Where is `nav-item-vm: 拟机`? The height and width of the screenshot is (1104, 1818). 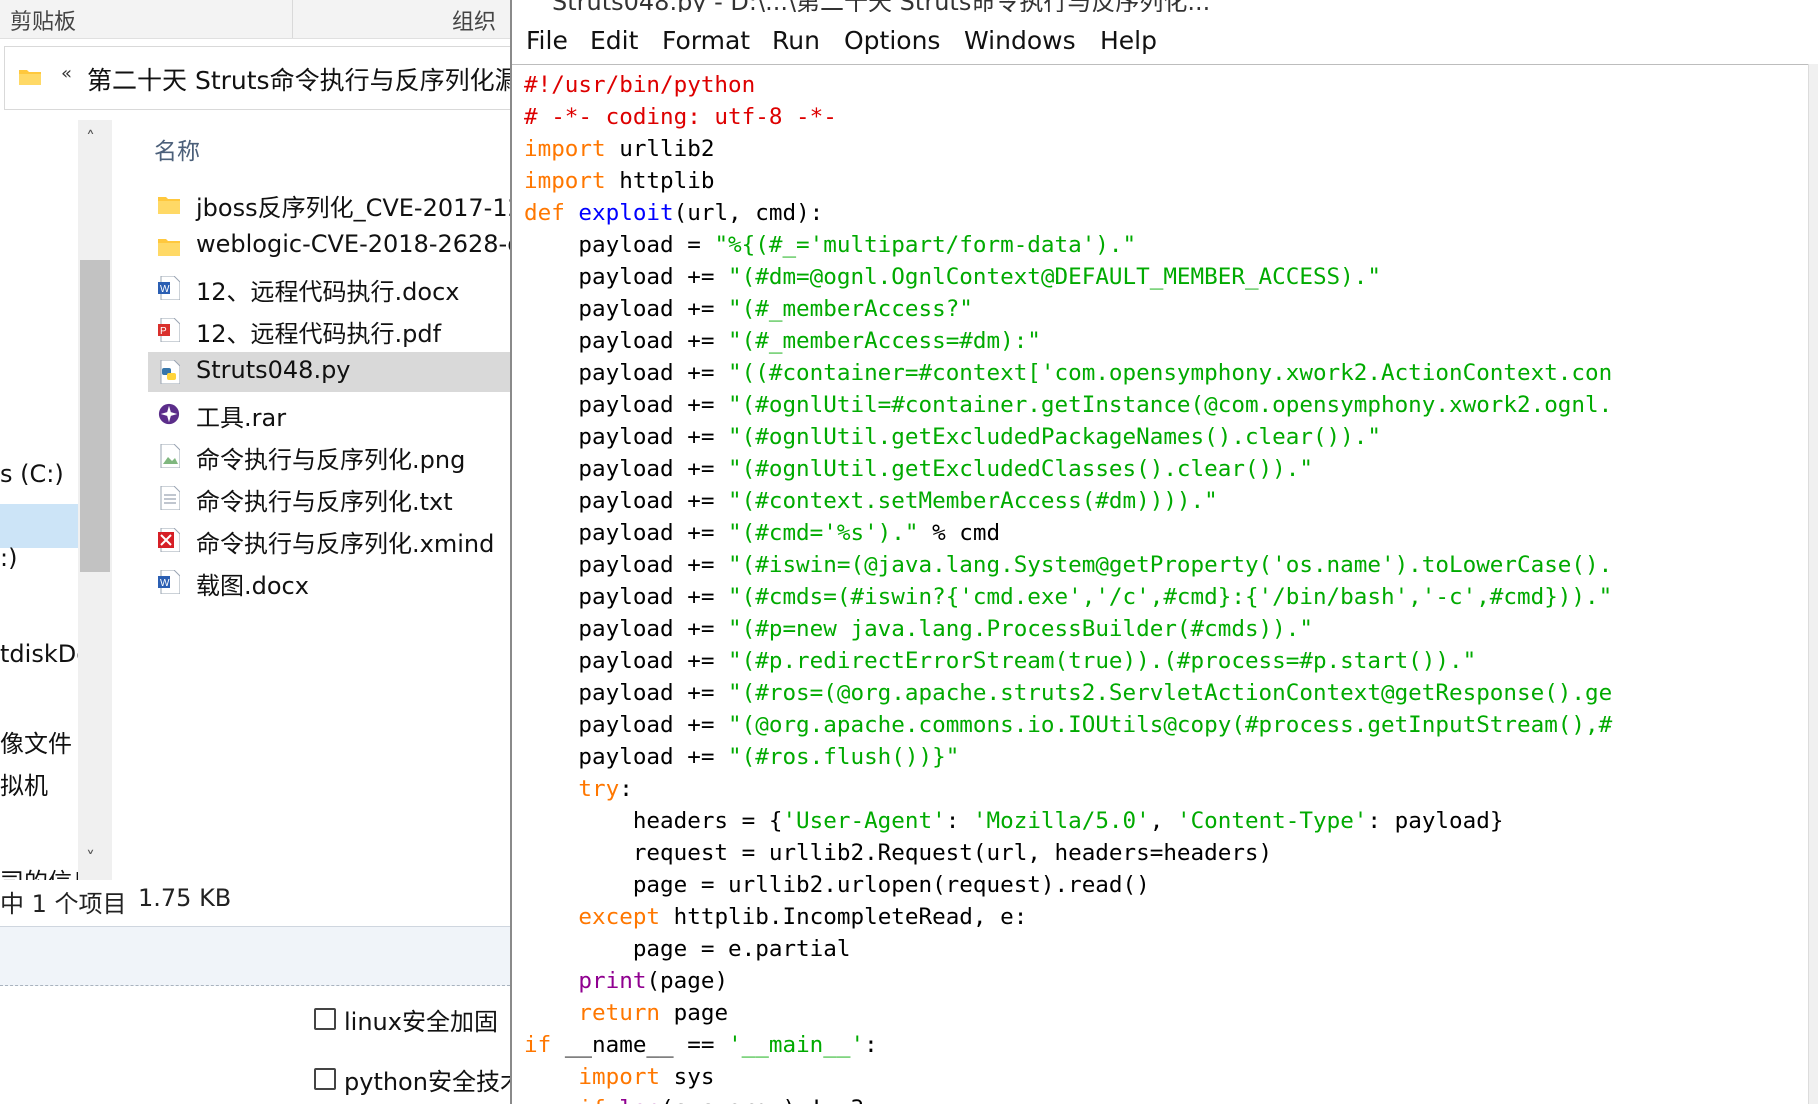 nav-item-vm: 拟机 is located at coordinates (24, 783).